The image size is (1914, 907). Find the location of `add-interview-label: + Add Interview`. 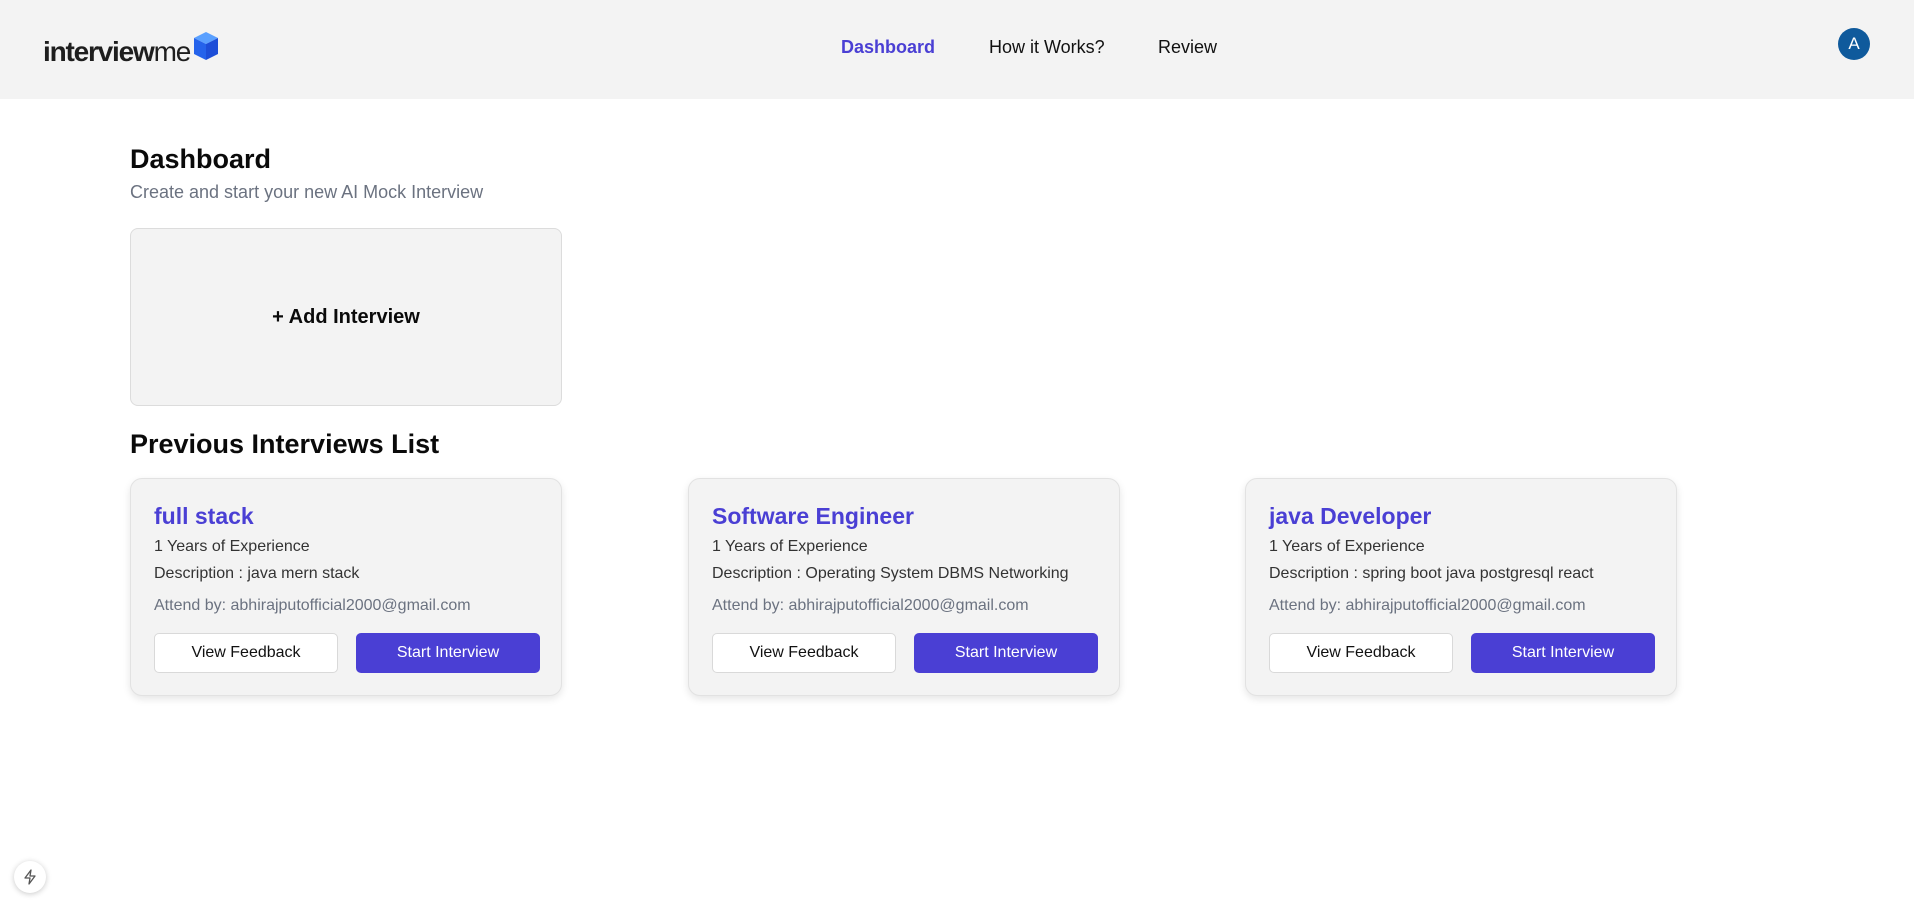

add-interview-label: + Add Interview is located at coordinates (346, 316).